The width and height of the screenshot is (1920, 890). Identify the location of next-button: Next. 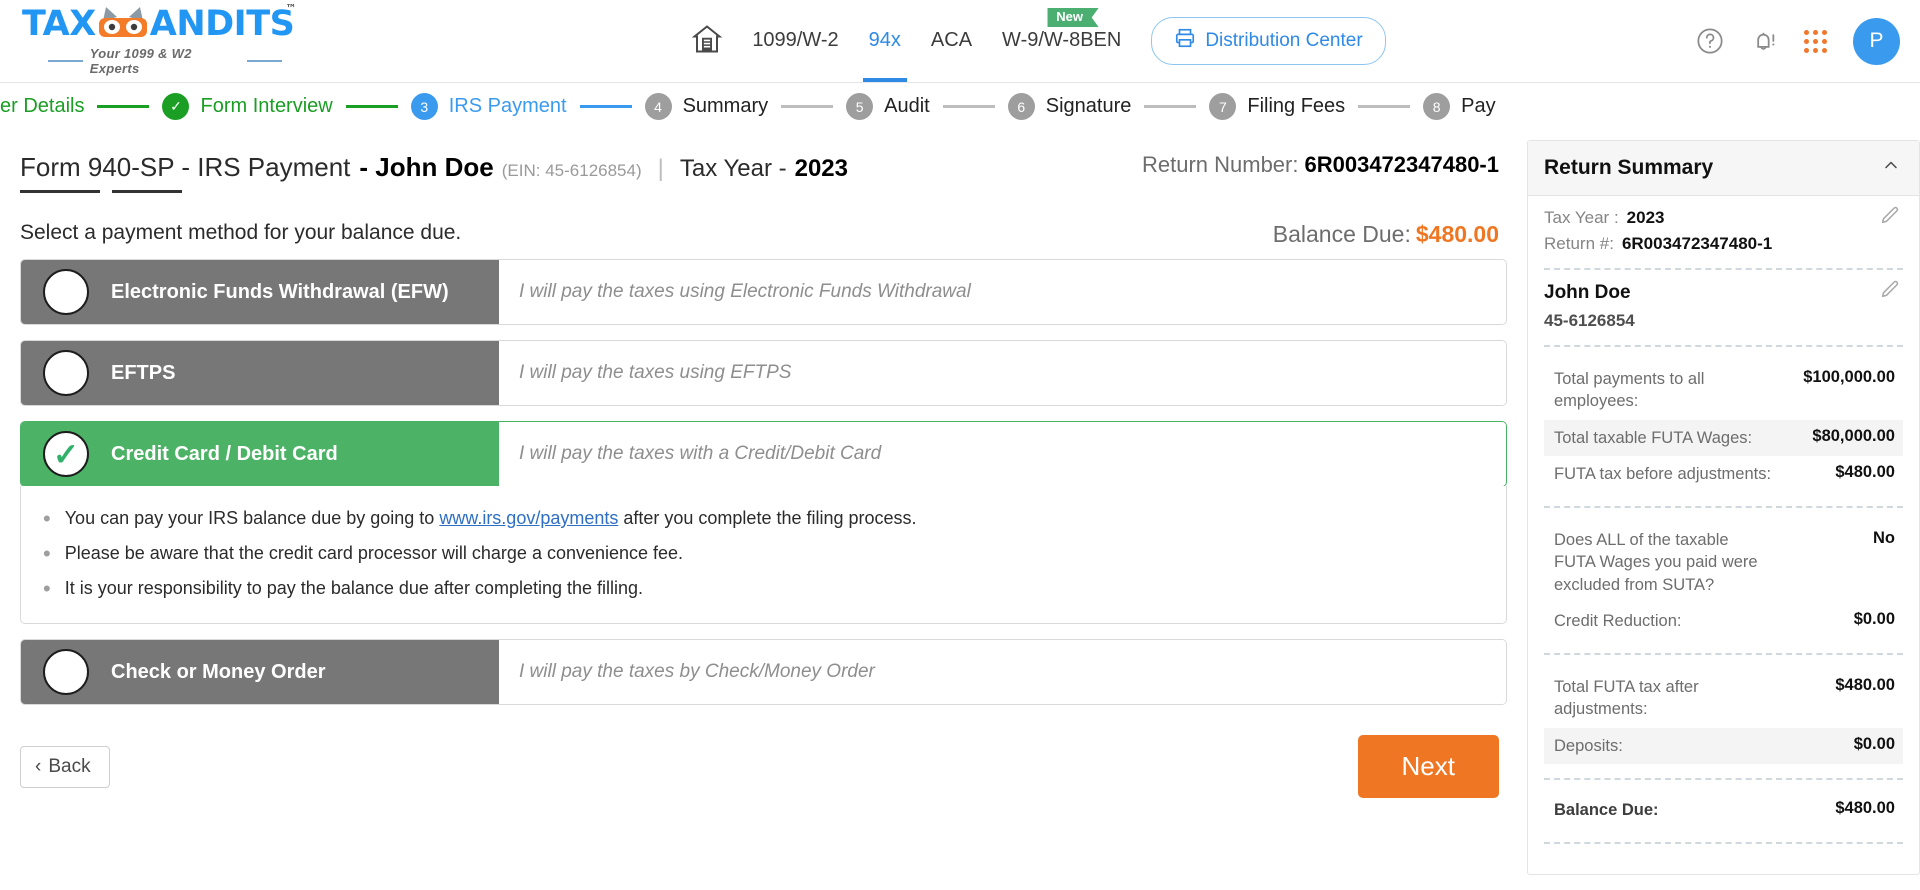
(1428, 766).